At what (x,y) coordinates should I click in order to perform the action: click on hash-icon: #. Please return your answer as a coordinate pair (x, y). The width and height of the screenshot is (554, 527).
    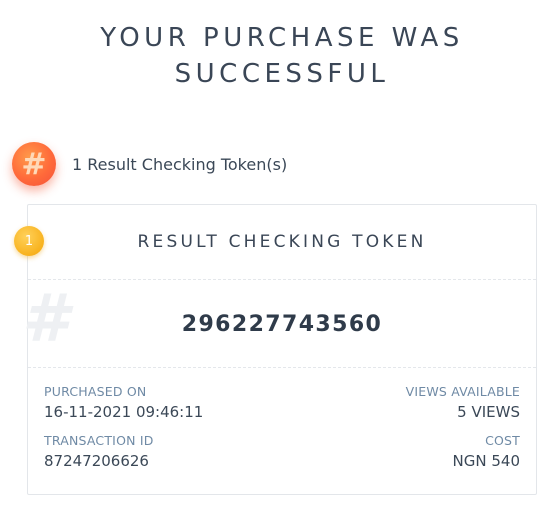
    Looking at the image, I should click on (34, 164).